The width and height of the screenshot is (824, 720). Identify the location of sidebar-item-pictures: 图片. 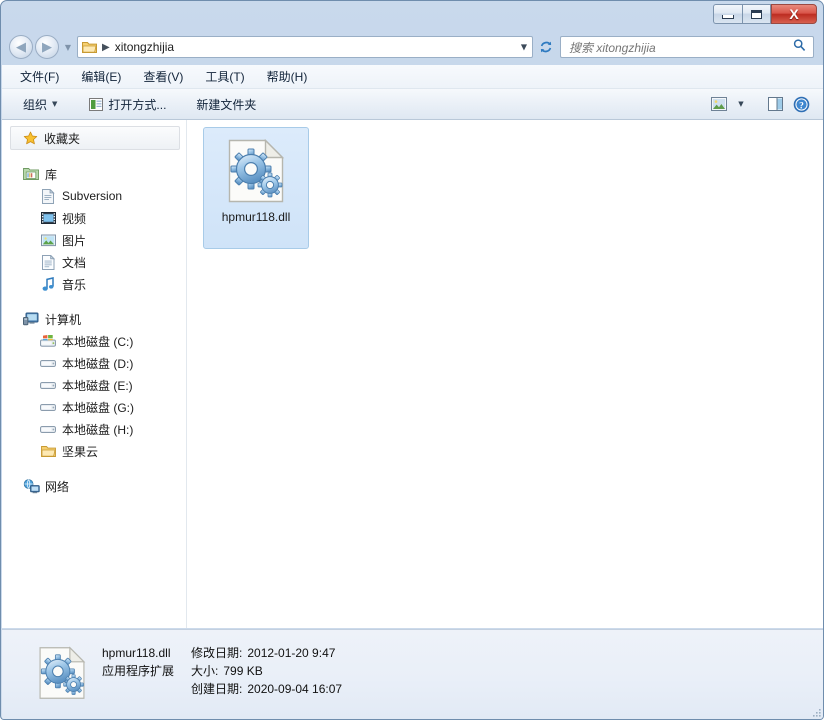
(94, 240).